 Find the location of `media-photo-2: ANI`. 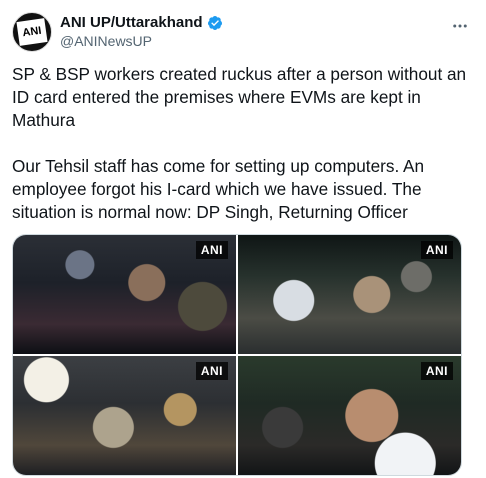

media-photo-2: ANI is located at coordinates (349, 294).